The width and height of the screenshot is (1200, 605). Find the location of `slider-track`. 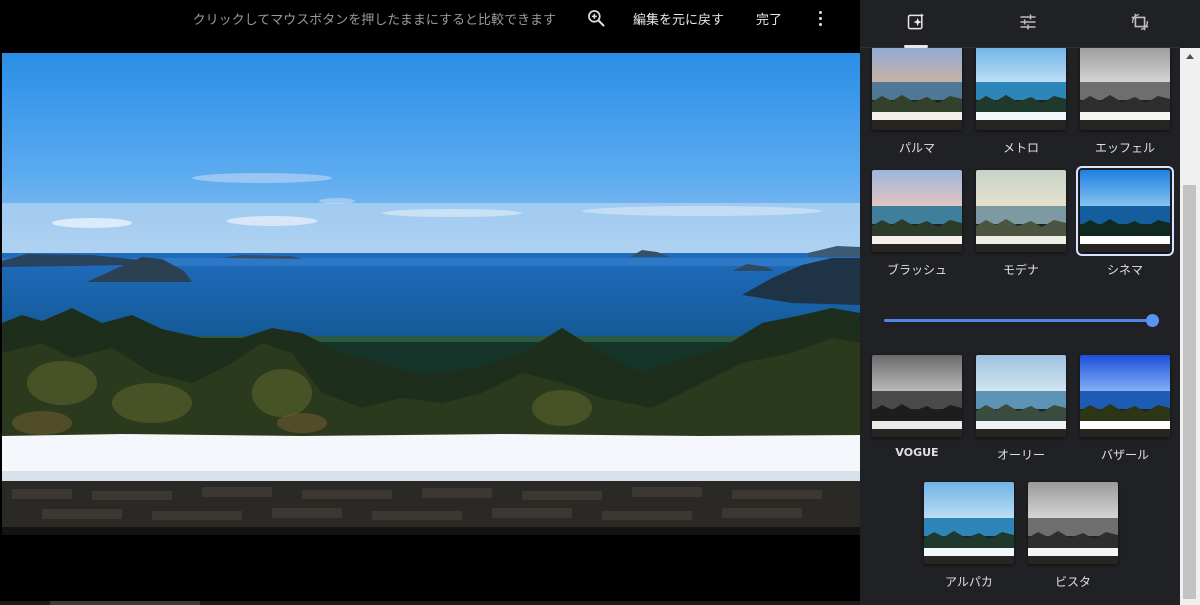

slider-track is located at coordinates (1021, 320).